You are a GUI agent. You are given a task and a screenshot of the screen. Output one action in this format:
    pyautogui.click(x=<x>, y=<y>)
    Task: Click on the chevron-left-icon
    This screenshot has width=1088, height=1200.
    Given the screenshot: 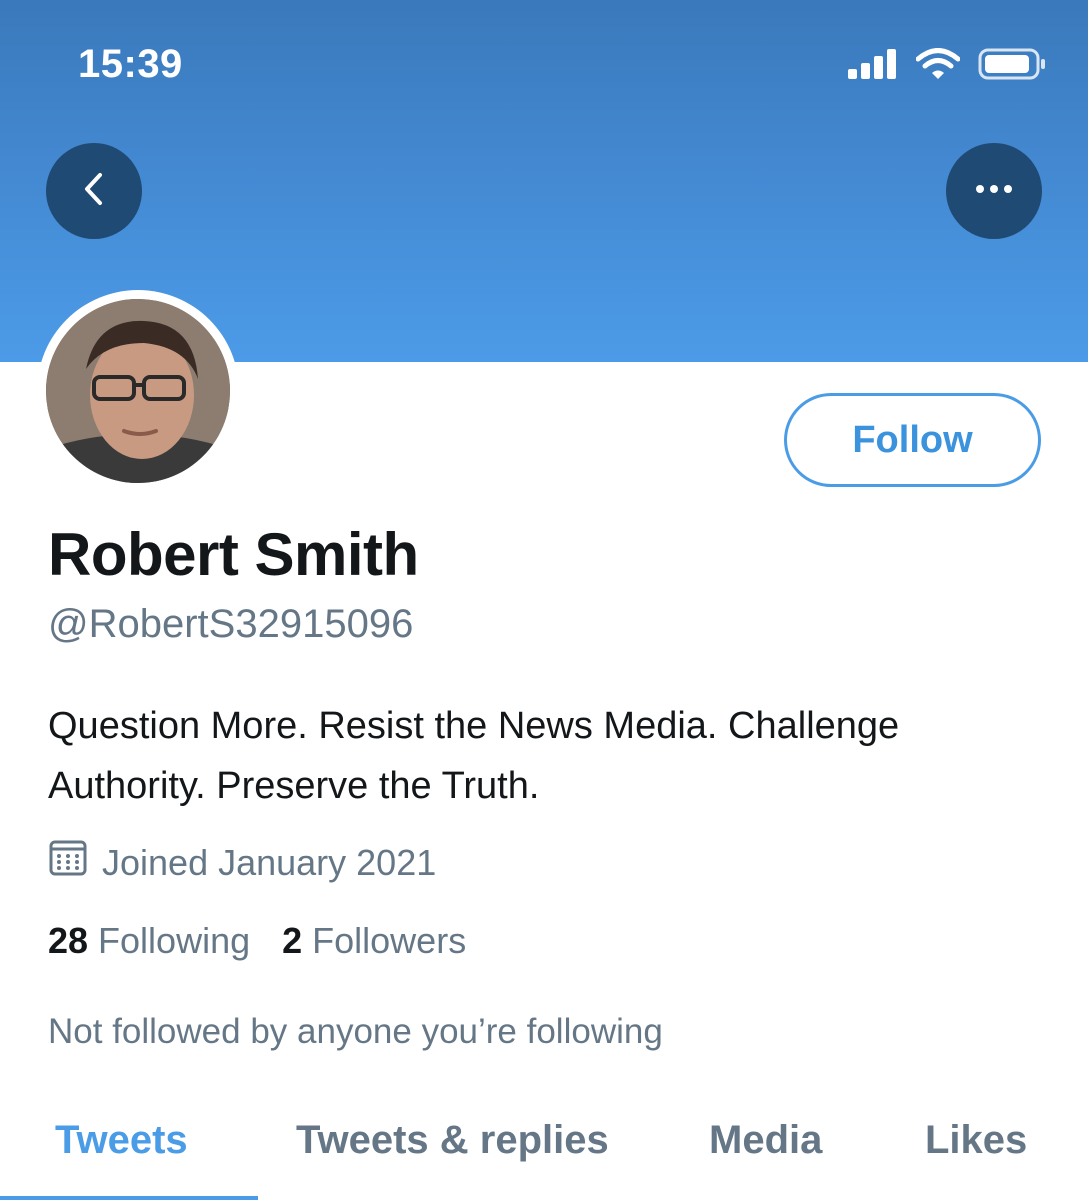 What is the action you would take?
    pyautogui.click(x=94, y=191)
    